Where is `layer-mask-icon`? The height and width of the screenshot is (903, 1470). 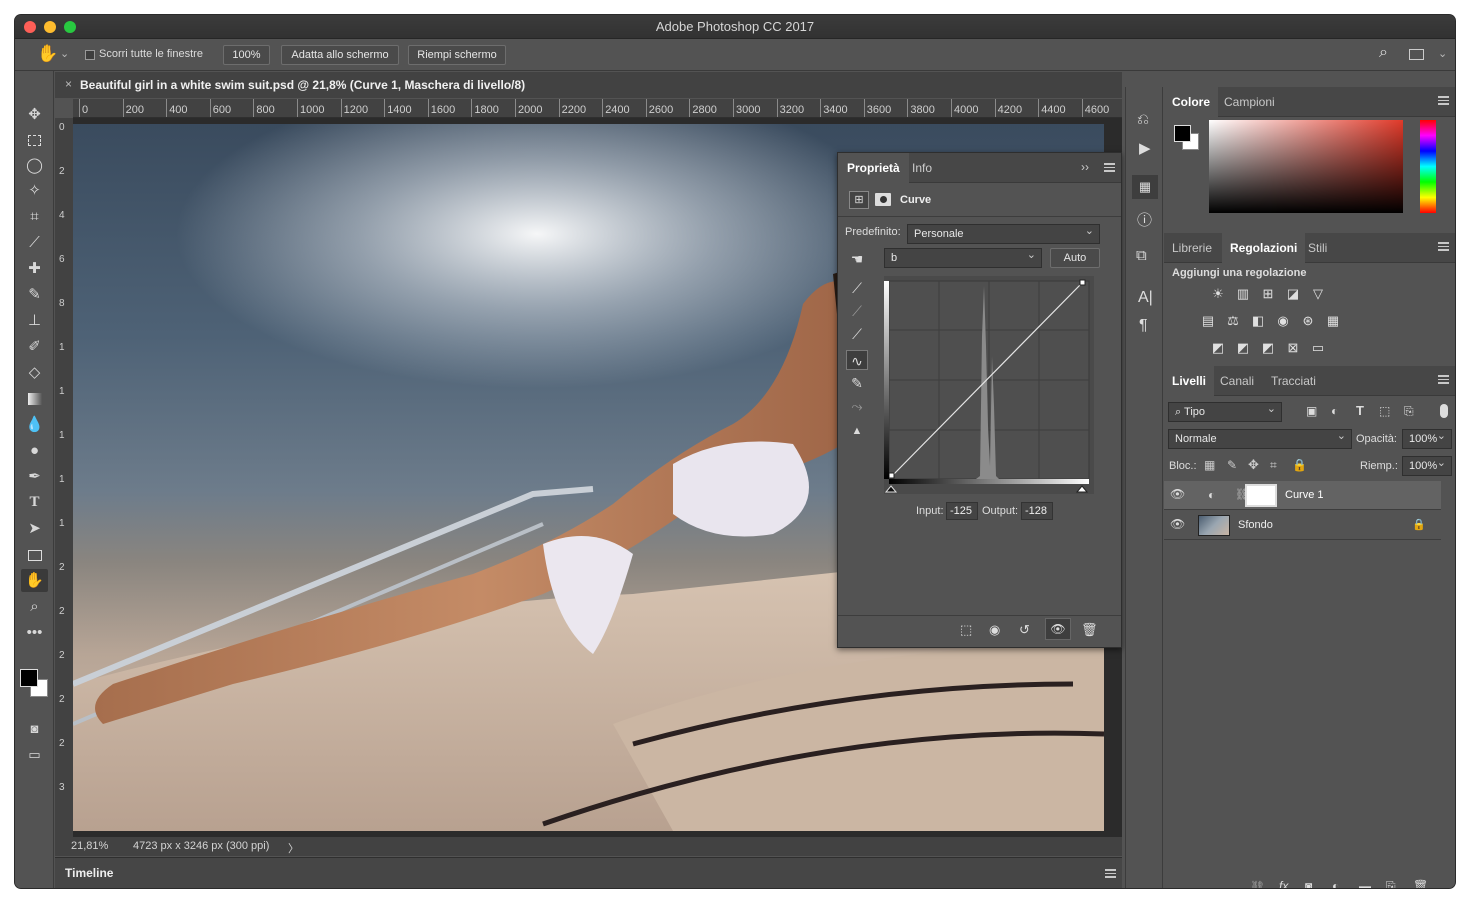
layer-mask-icon is located at coordinates (883, 199).